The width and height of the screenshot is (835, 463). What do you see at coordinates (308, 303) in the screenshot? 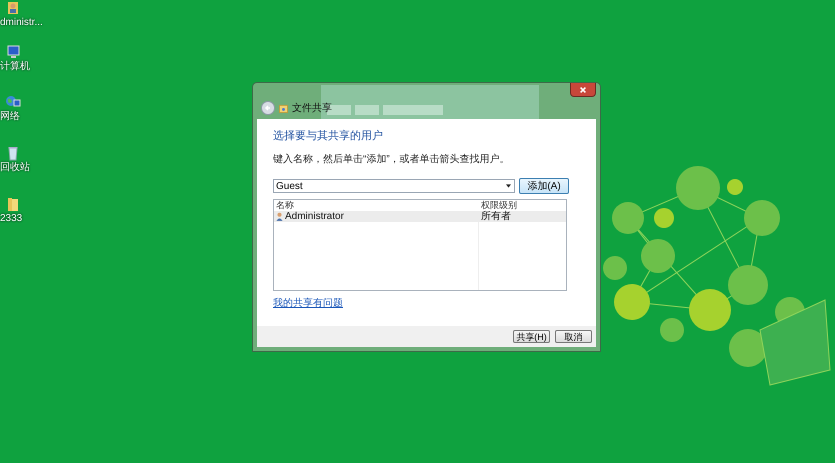
I see `help-link: 我的共享有问题` at bounding box center [308, 303].